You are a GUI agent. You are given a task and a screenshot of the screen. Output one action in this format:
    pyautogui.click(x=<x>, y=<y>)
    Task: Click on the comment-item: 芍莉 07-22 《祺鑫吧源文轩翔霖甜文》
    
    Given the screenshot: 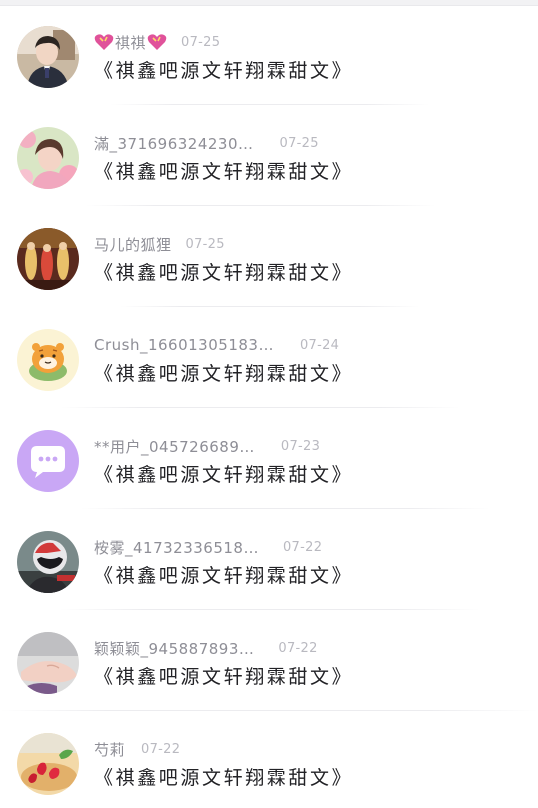 What is the action you would take?
    pyautogui.click(x=269, y=757)
    